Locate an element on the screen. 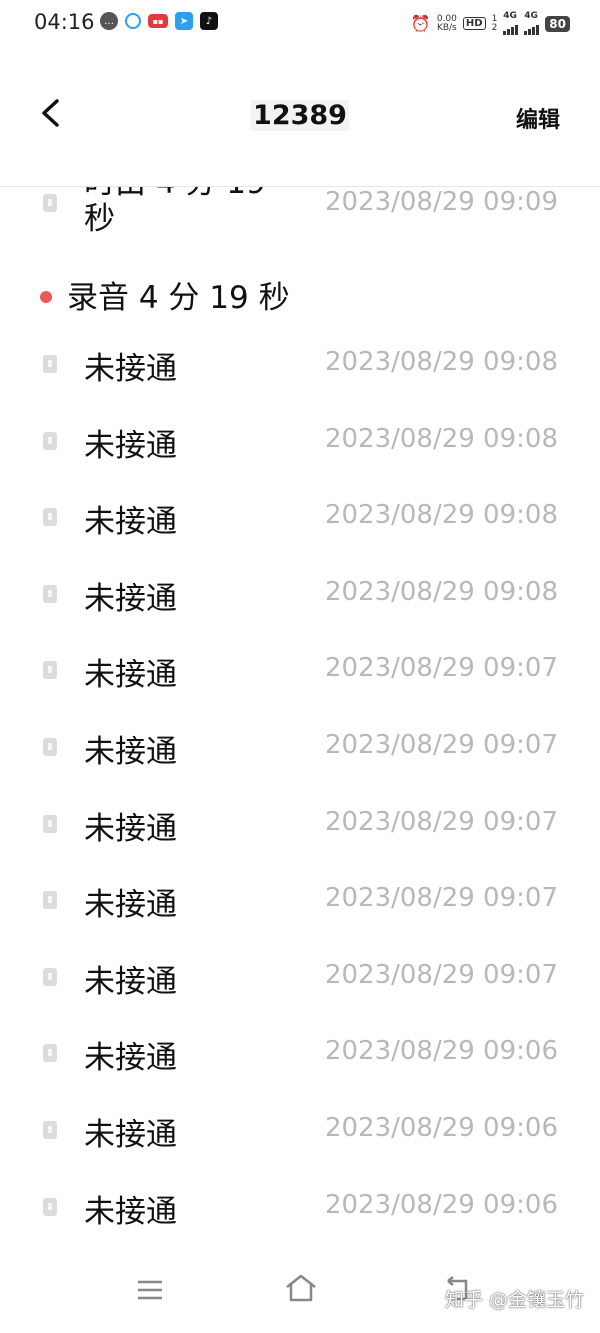 Image resolution: width=600 pixels, height=1333 pixels. hd-voice-icon: HD is located at coordinates (474, 23).